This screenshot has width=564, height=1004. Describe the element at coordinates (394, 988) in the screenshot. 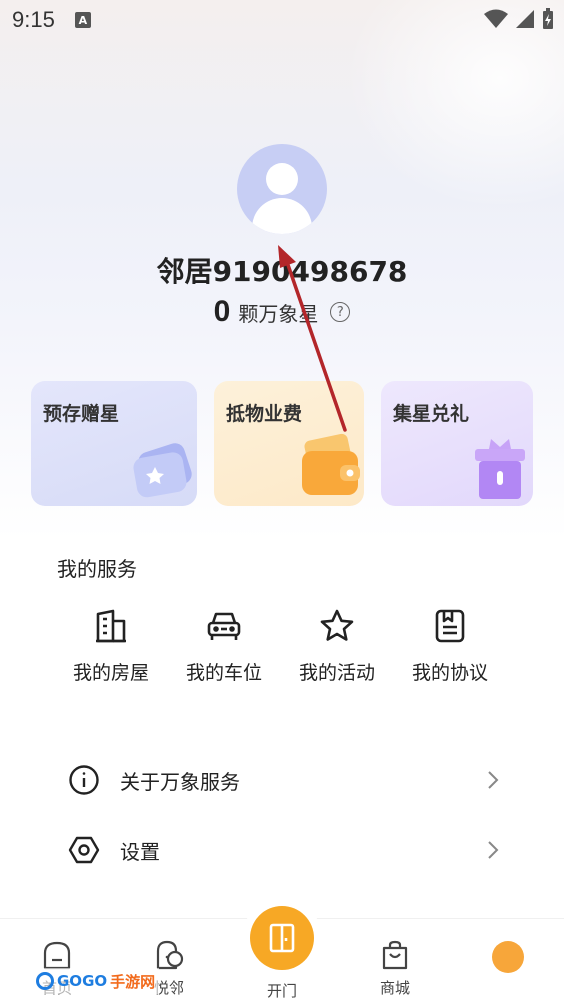

I see `tab-label: 商城` at that location.